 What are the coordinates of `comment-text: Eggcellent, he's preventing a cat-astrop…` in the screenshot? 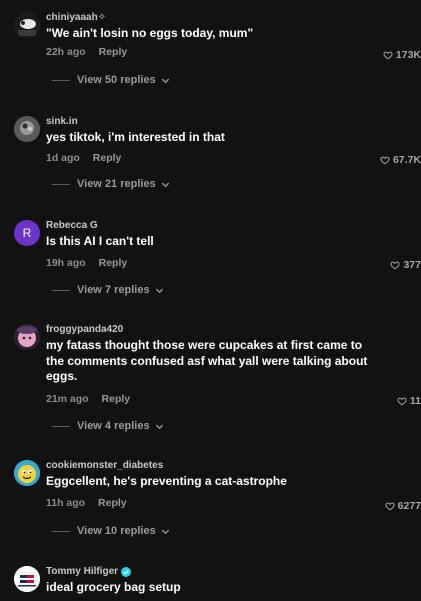 It's located at (166, 481).